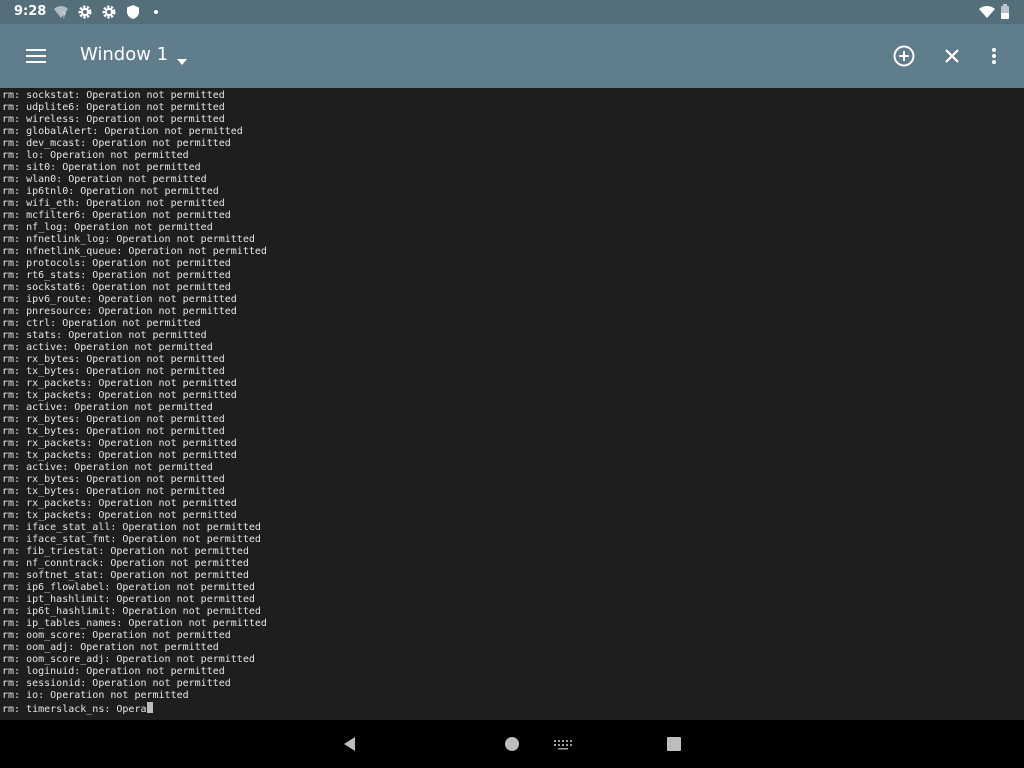 This screenshot has width=1024, height=768. What do you see at coordinates (149, 707) in the screenshot?
I see `text-cursor` at bounding box center [149, 707].